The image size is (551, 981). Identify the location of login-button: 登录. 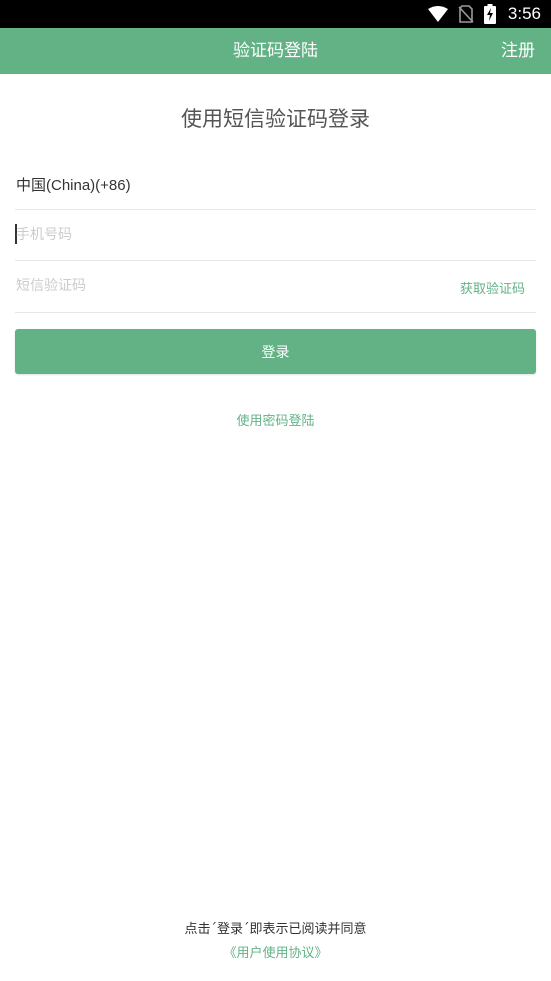
(275, 351).